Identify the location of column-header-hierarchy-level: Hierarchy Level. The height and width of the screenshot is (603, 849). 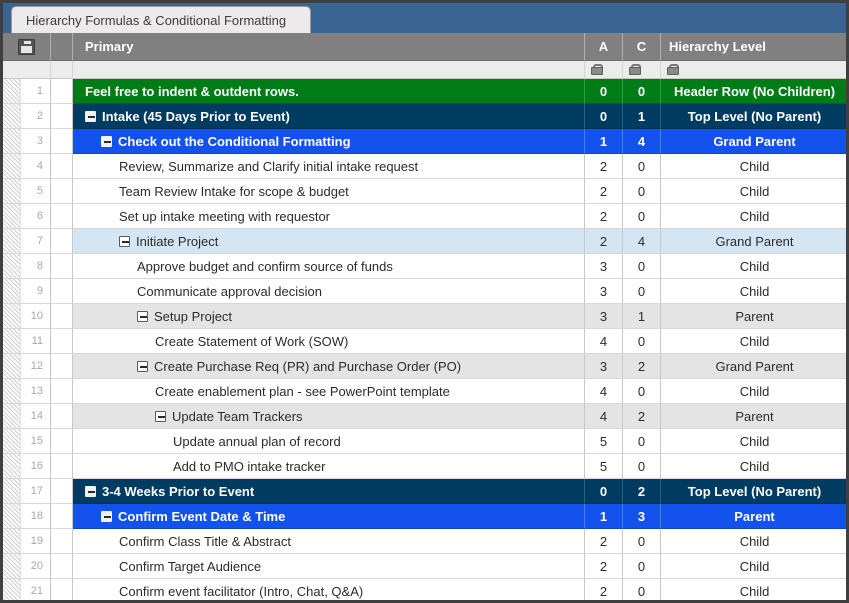
(753, 47).